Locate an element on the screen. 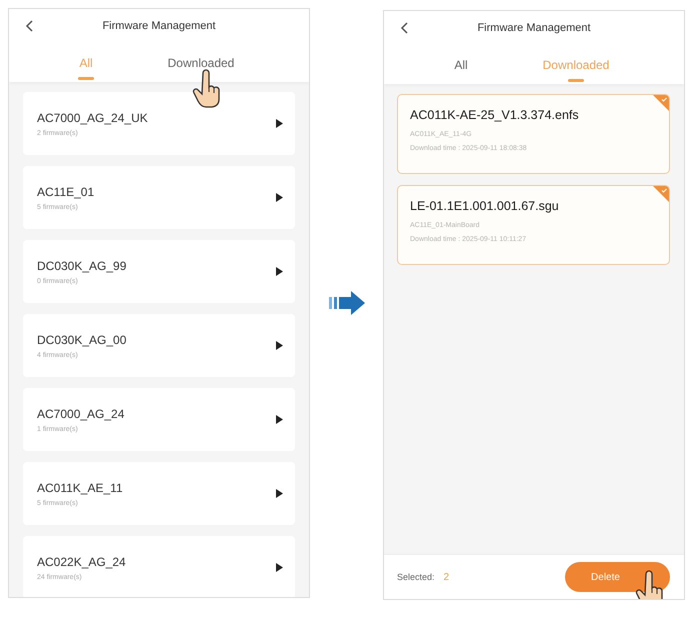 This screenshot has height=620, width=687. model-name: AC022K_AG_24 is located at coordinates (81, 561).